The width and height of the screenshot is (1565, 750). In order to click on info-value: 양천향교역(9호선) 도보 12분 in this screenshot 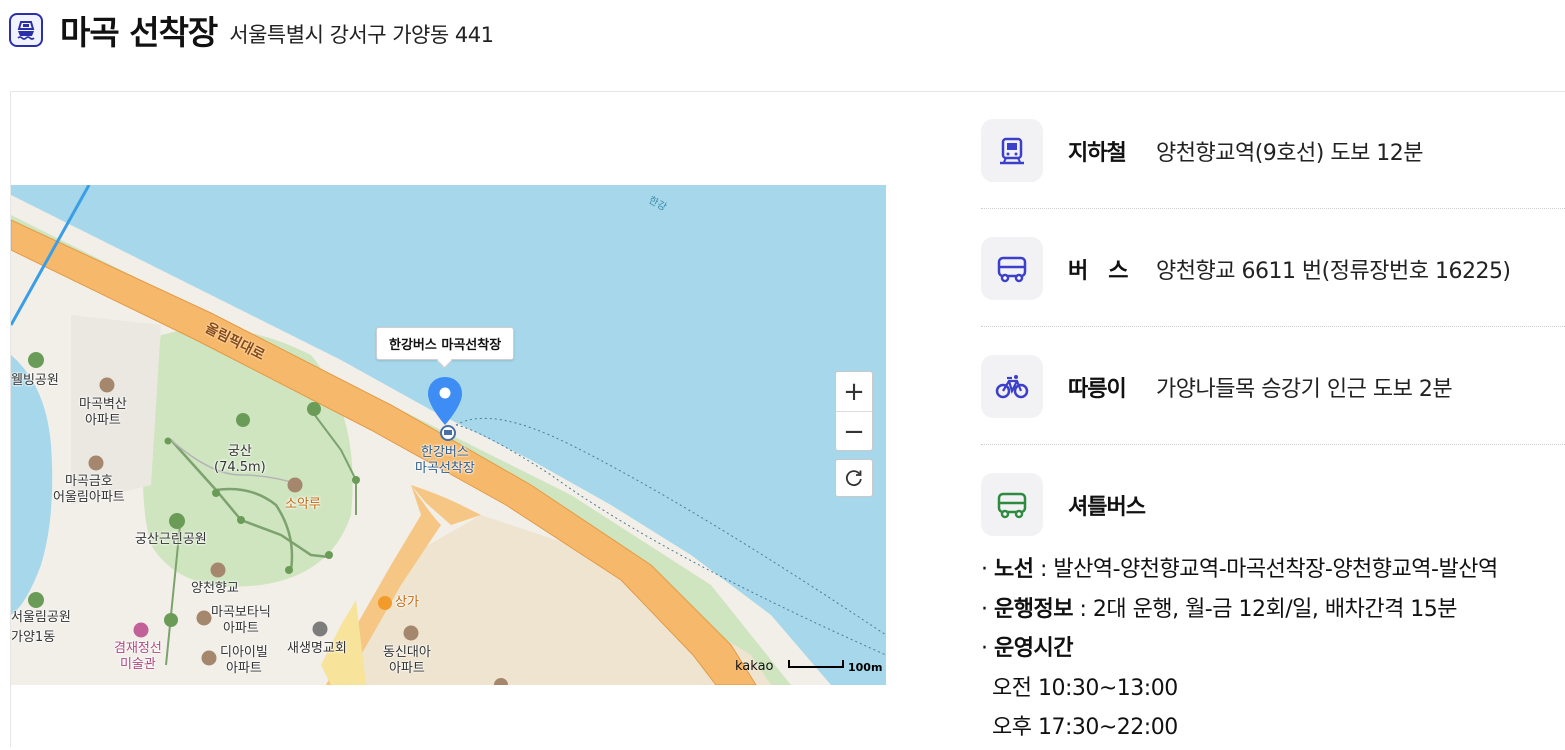, I will do `click(1290, 153)`.